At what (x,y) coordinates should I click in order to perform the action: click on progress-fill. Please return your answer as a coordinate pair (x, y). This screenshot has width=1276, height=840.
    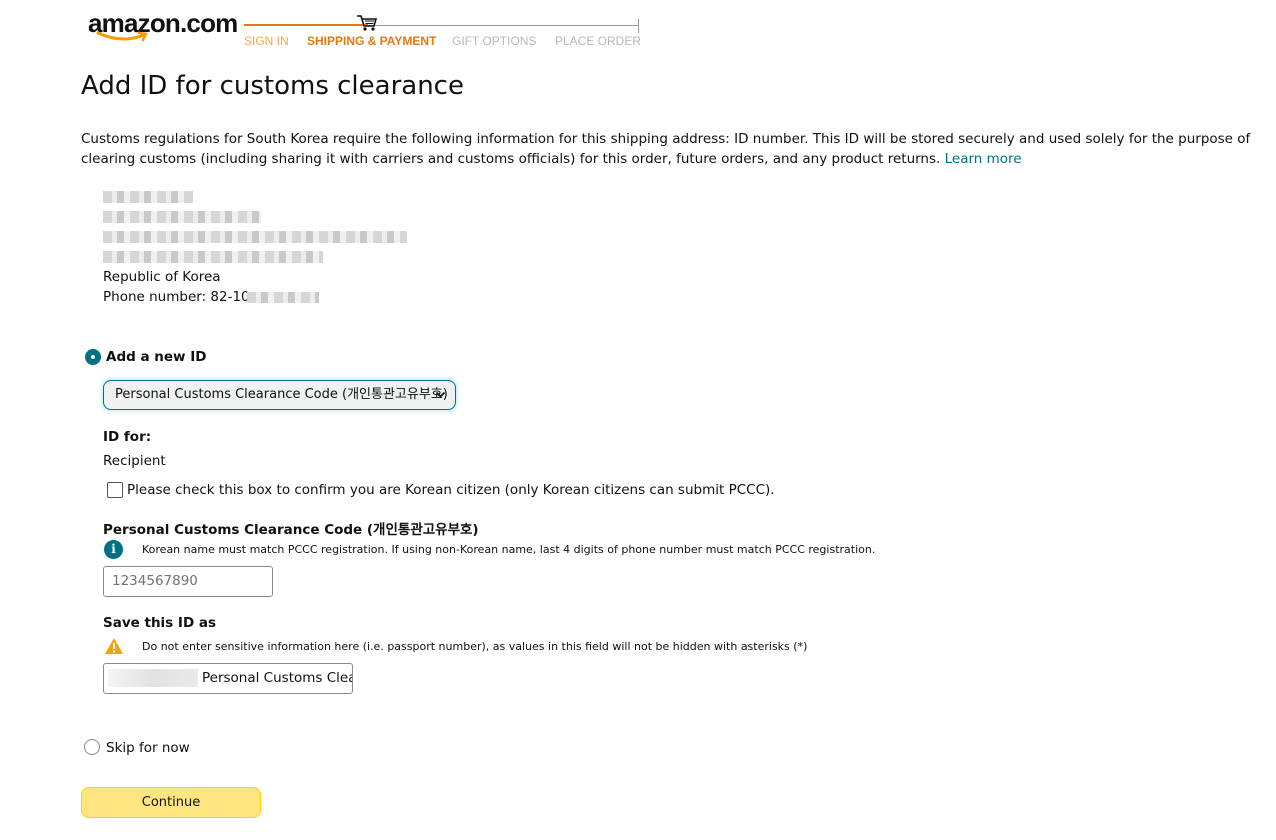
    Looking at the image, I should click on (306, 25).